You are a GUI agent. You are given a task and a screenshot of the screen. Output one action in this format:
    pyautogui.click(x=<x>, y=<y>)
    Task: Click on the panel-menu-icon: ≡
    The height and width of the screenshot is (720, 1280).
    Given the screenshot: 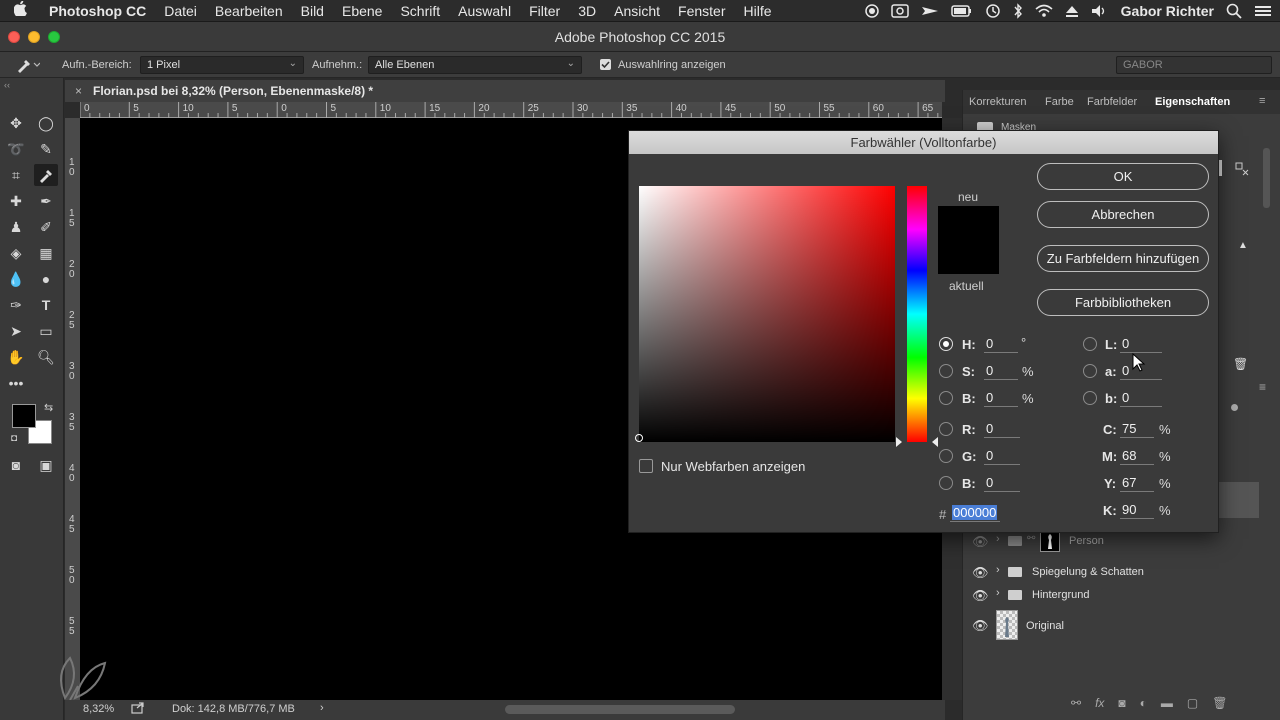 What is the action you would take?
    pyautogui.click(x=1262, y=101)
    